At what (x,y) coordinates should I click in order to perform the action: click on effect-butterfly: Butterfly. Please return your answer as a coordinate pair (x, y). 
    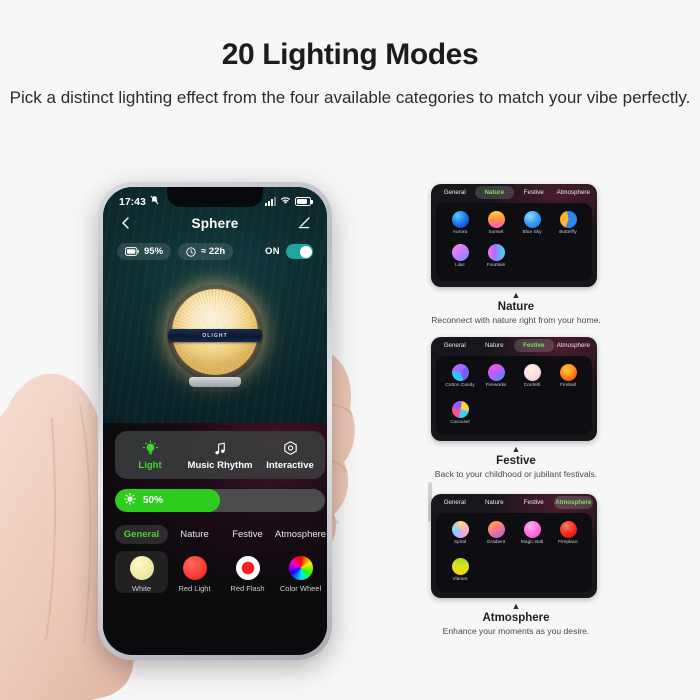
    Looking at the image, I should click on (568, 223).